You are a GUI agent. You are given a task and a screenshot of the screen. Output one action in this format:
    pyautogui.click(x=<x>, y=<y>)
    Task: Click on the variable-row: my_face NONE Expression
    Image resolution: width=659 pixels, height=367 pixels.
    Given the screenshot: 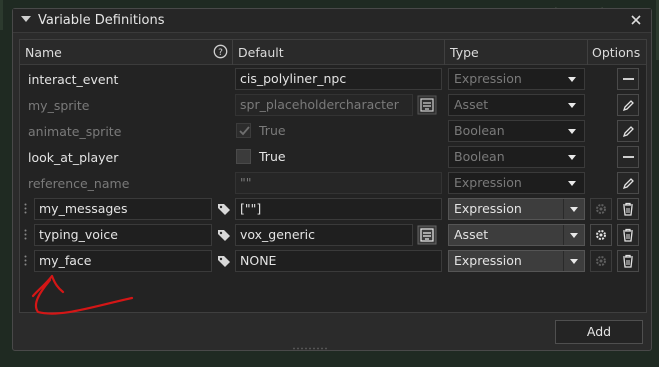 What is the action you would take?
    pyautogui.click(x=333, y=261)
    